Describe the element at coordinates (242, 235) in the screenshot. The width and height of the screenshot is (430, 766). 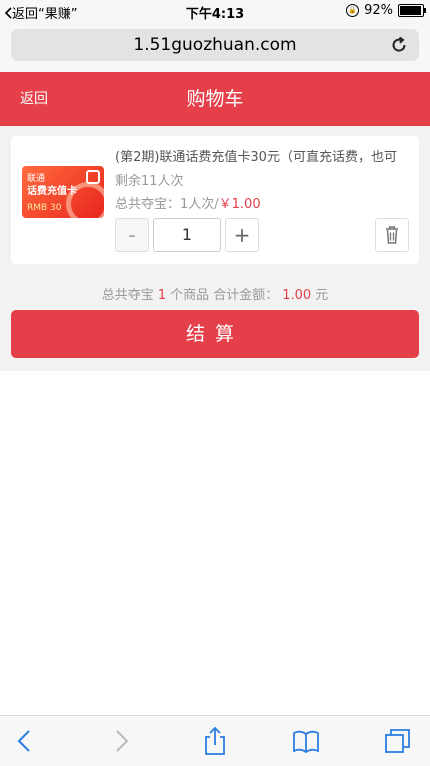
I see `increase-button: +` at that location.